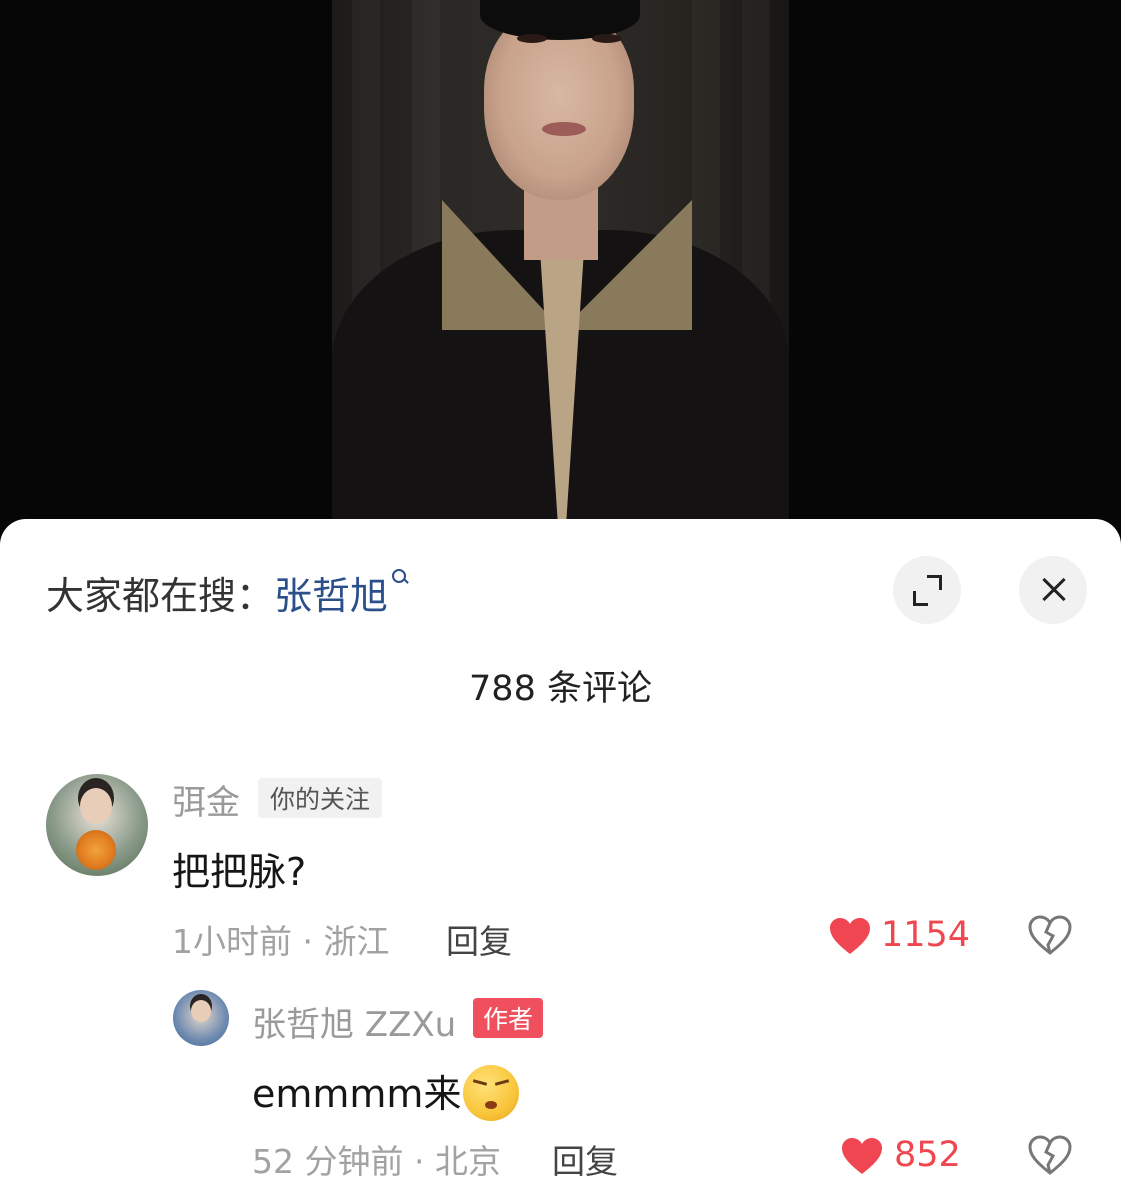 The height and width of the screenshot is (1200, 1121). What do you see at coordinates (508, 1018) in the screenshot?
I see `author-badge: 作者` at bounding box center [508, 1018].